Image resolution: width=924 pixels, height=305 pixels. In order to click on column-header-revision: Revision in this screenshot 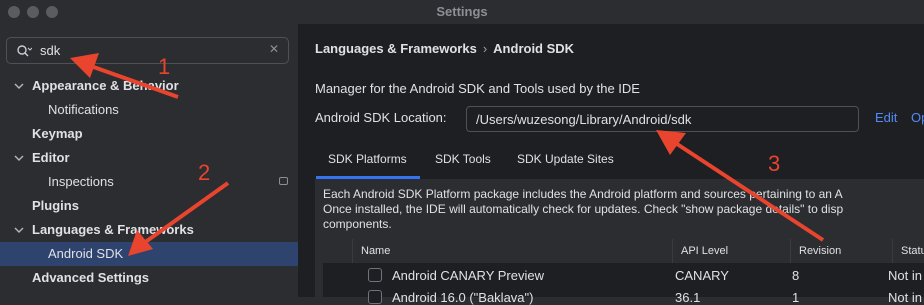, I will do `click(842, 251)`.